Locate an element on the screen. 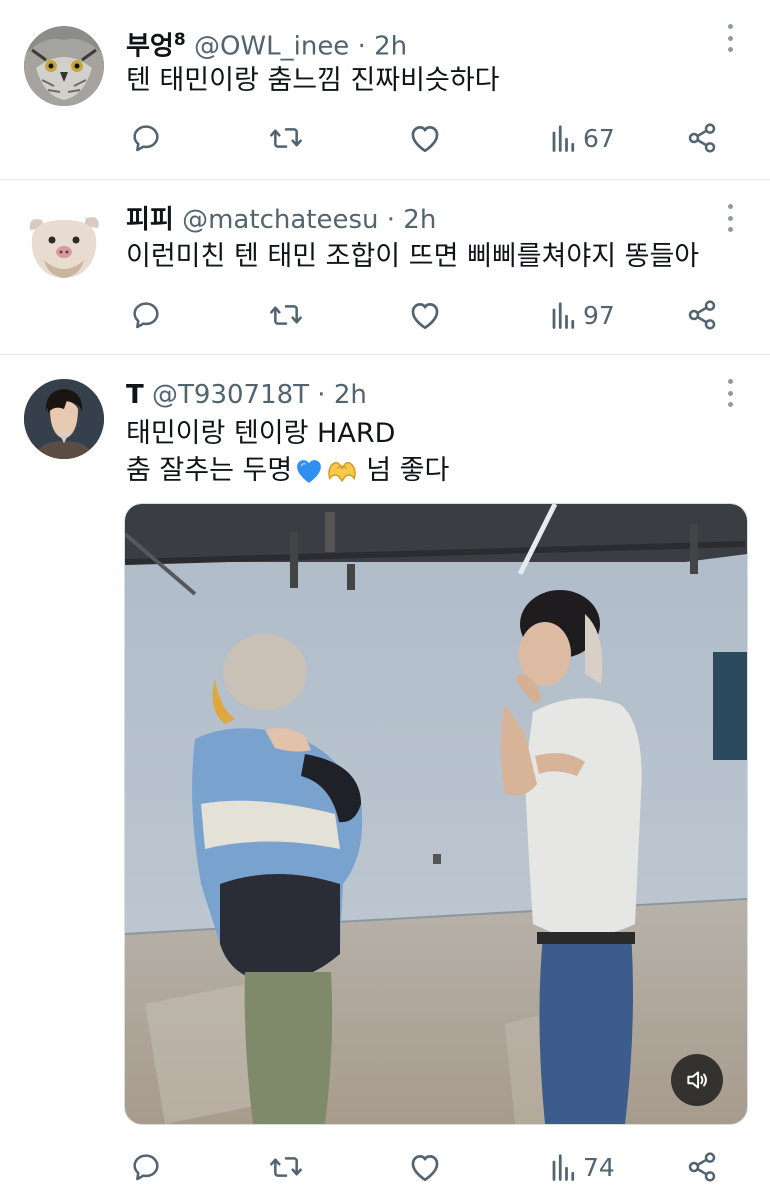 This screenshot has height=1200, width=770. mute-toggle-button is located at coordinates (697, 1080).